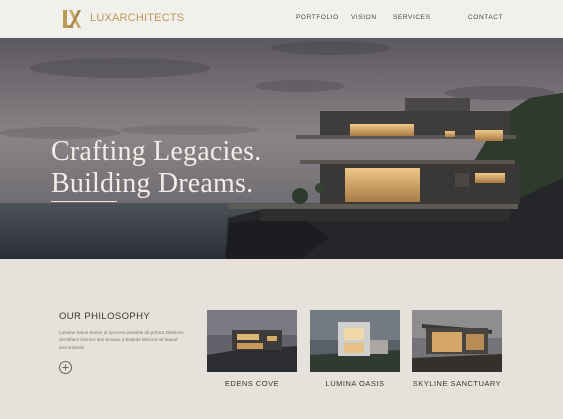 This screenshot has width=563, height=419. Describe the element at coordinates (72, 19) in the screenshot. I see `lx-monogram-logo` at that location.